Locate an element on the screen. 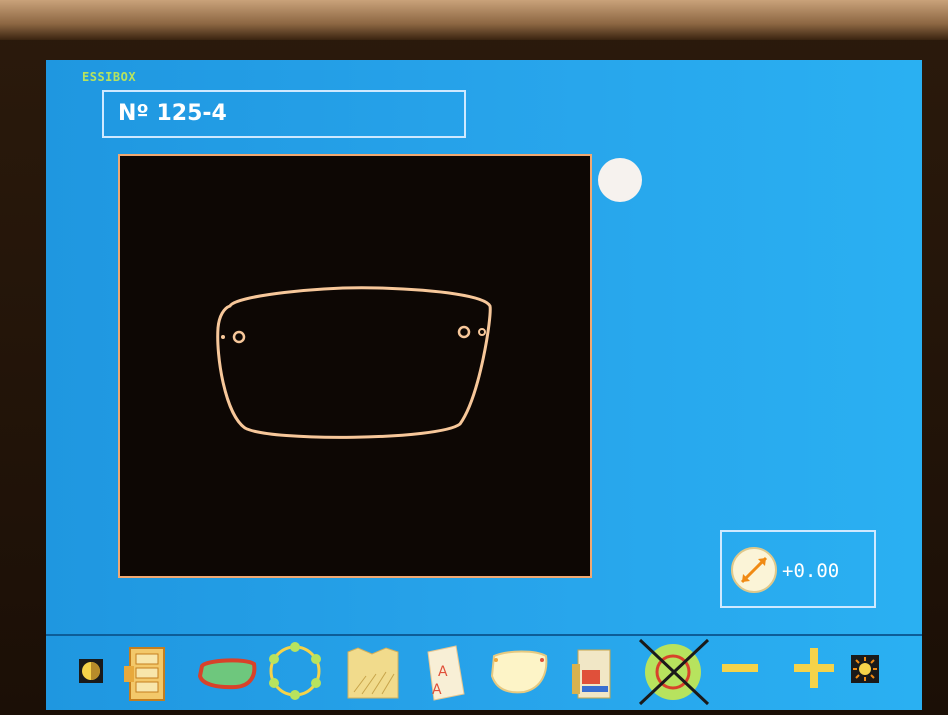 The image size is (948, 715). job-number: Nº 125-4 is located at coordinates (172, 113).